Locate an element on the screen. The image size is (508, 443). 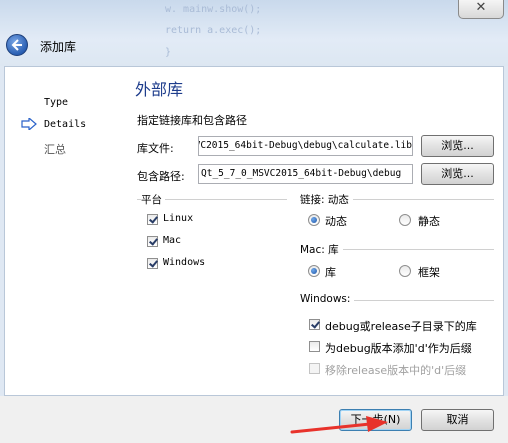
subdir-label: debug或release子目录下的库 is located at coordinates (401, 326).